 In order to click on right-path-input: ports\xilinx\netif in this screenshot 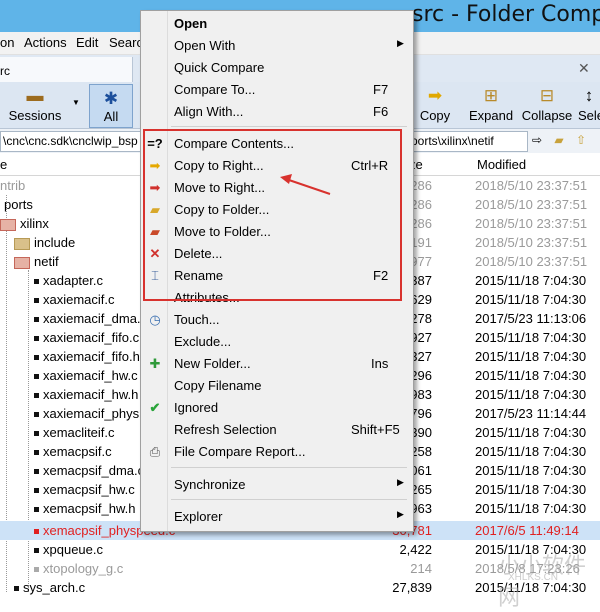, I will do `click(468, 141)`.